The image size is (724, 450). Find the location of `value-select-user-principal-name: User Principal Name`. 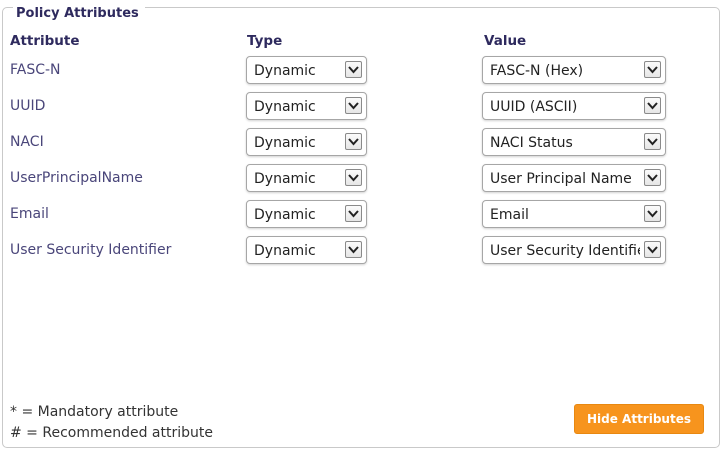

value-select-user-principal-name: User Principal Name is located at coordinates (574, 178).